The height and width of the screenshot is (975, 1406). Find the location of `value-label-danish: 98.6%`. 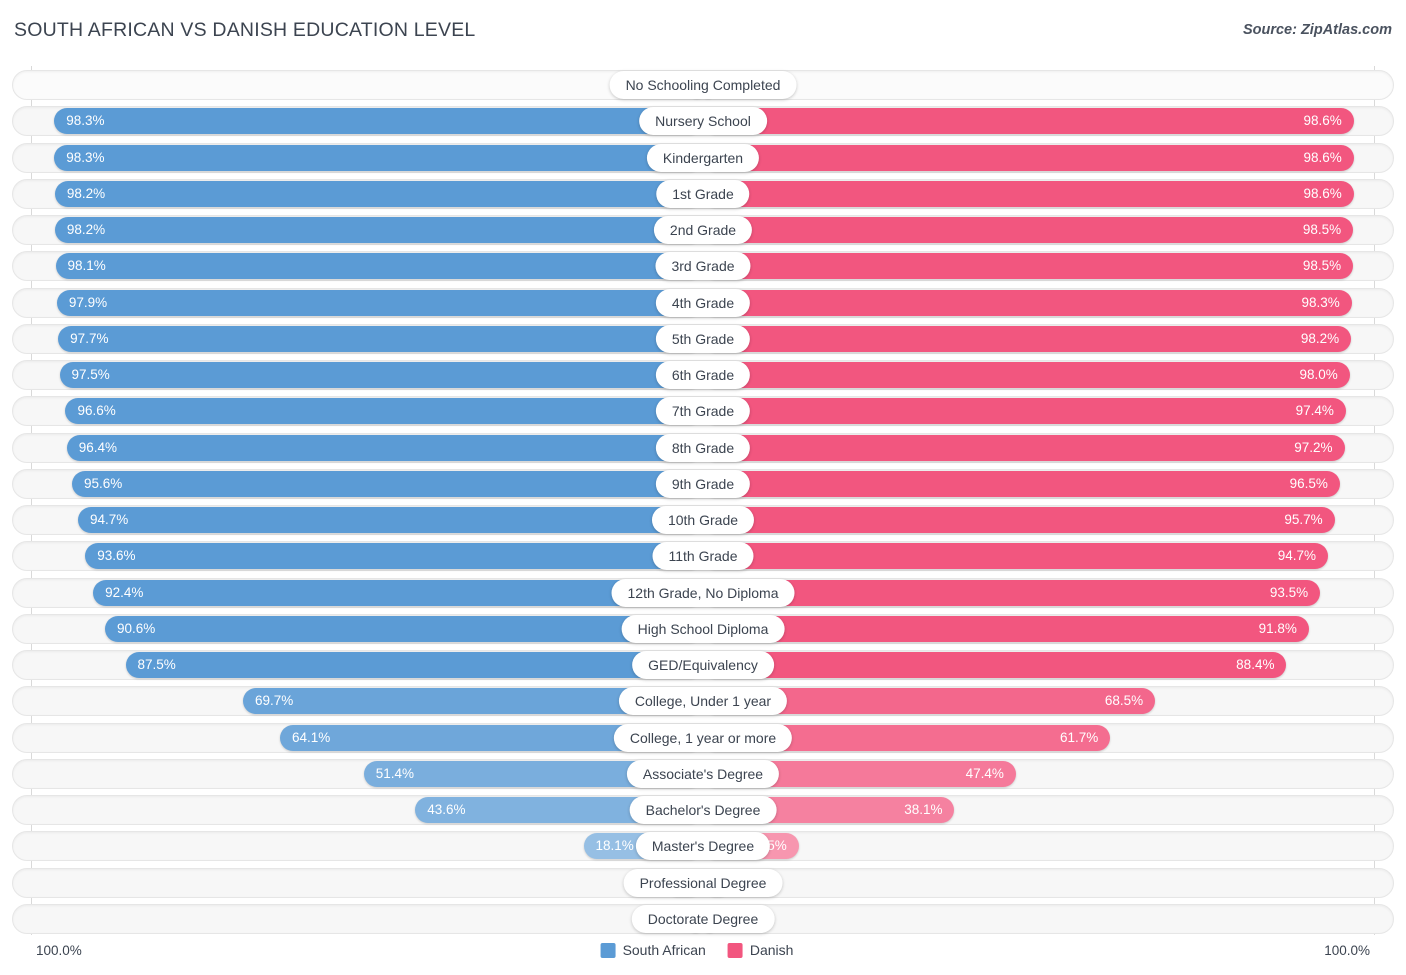

value-label-danish: 98.6% is located at coordinates (1322, 157).